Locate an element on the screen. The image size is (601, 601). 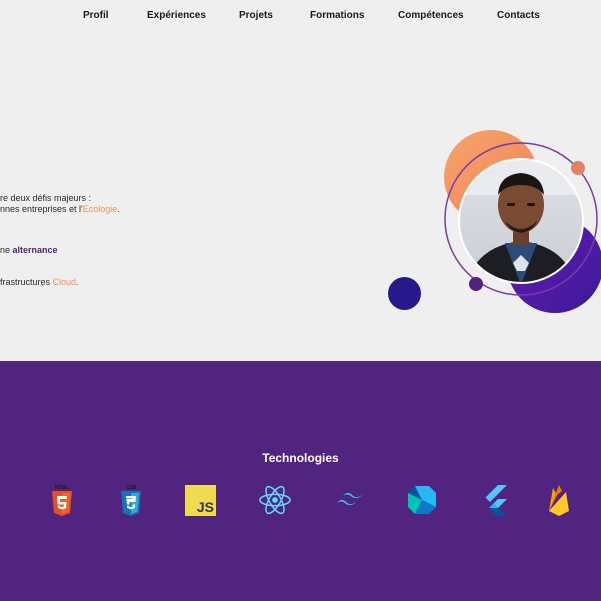
orbit-dot-orange is located at coordinates (578, 168).